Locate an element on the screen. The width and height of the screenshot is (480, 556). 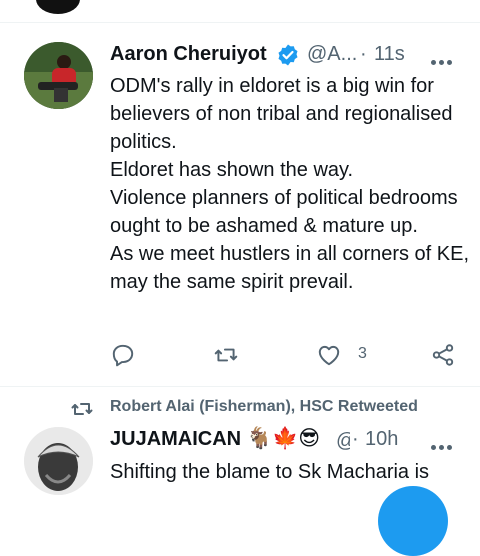
name-emojis: 🐐🍁😎 is located at coordinates (283, 438).